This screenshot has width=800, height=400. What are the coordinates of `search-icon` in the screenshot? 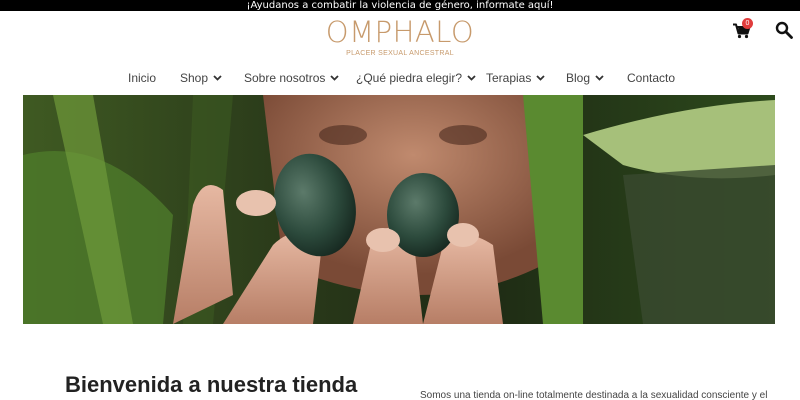 It's located at (784, 30).